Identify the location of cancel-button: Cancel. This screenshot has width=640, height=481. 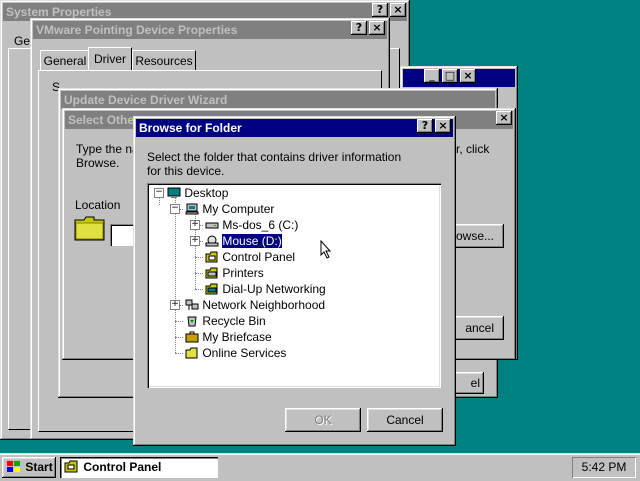
(405, 420).